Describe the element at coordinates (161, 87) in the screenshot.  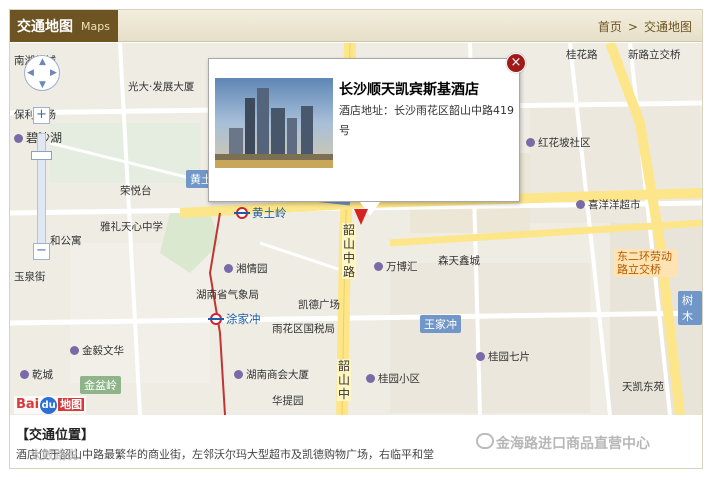
I see `map-label-guangda: 光大·发展大厦` at that location.